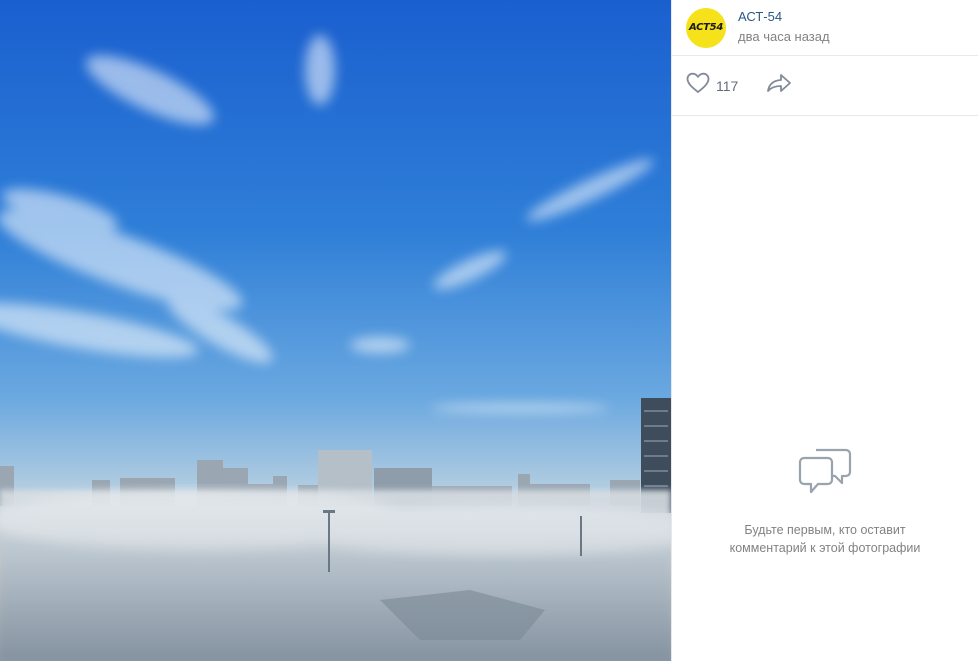 This screenshot has height=661, width=978. Describe the element at coordinates (698, 85) in the screenshot. I see `heart-icon` at that location.